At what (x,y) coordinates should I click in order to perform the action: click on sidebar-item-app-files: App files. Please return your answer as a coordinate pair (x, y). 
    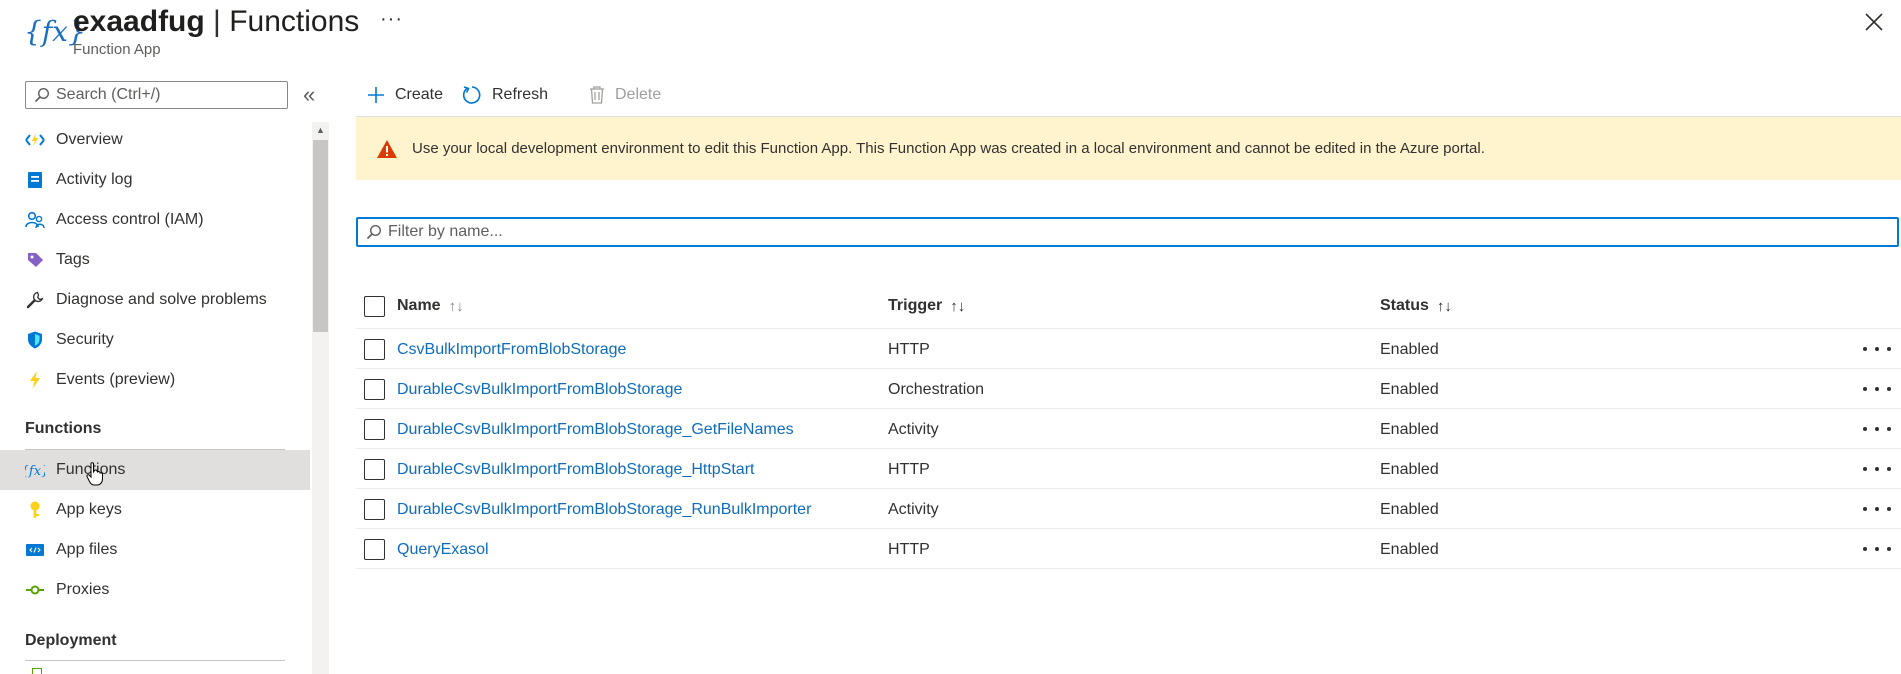
    Looking at the image, I should click on (155, 550).